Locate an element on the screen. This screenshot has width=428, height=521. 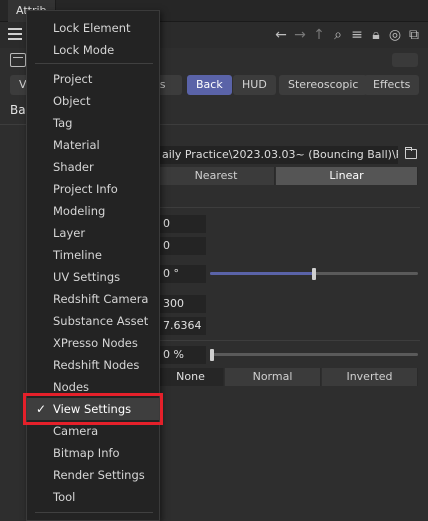
menu-item-label: Tool is located at coordinates (64, 497).